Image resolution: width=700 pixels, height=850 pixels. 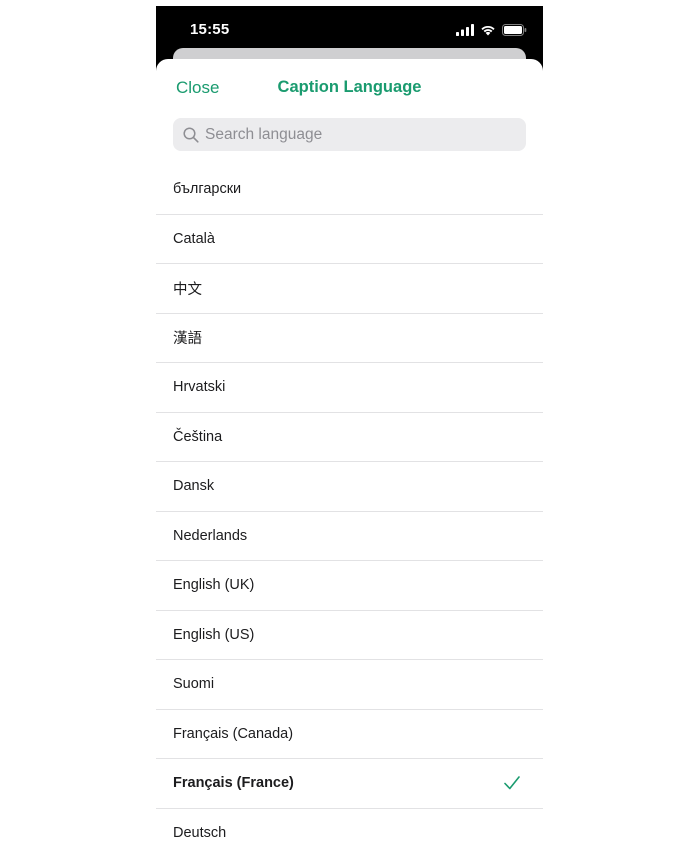 What do you see at coordinates (233, 733) in the screenshot?
I see `language-label: Français (Canada)` at bounding box center [233, 733].